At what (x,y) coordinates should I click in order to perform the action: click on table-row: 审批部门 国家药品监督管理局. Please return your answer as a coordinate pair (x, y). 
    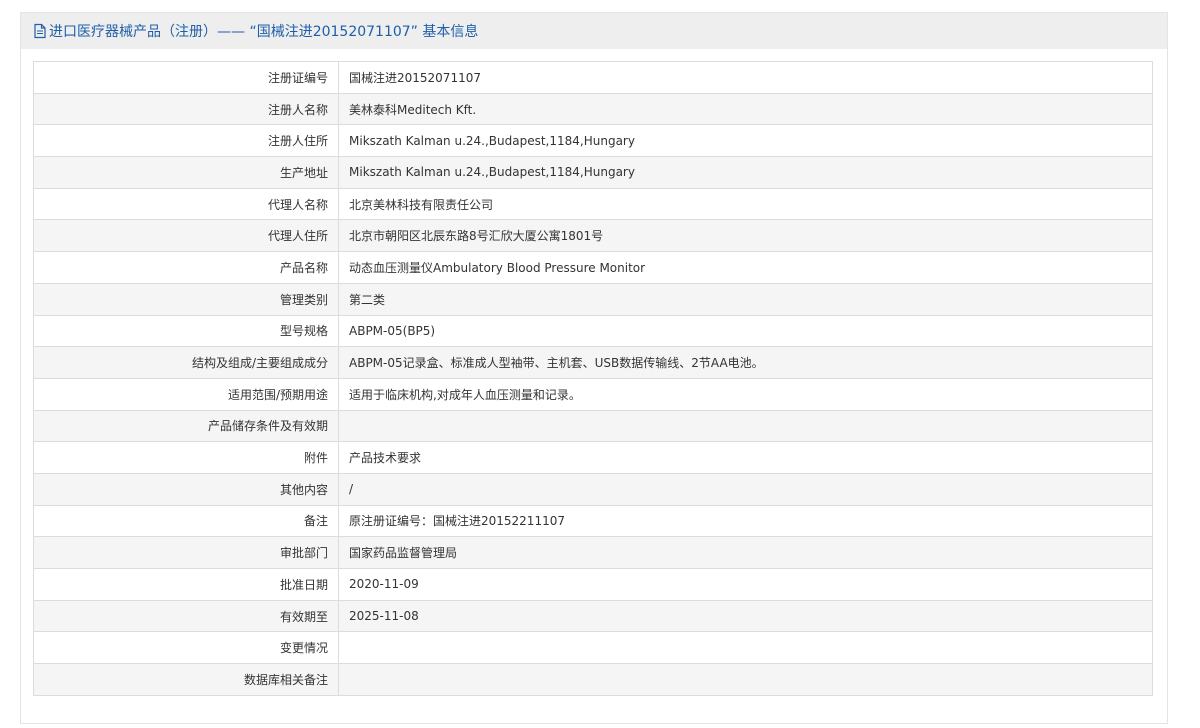
    Looking at the image, I should click on (593, 552).